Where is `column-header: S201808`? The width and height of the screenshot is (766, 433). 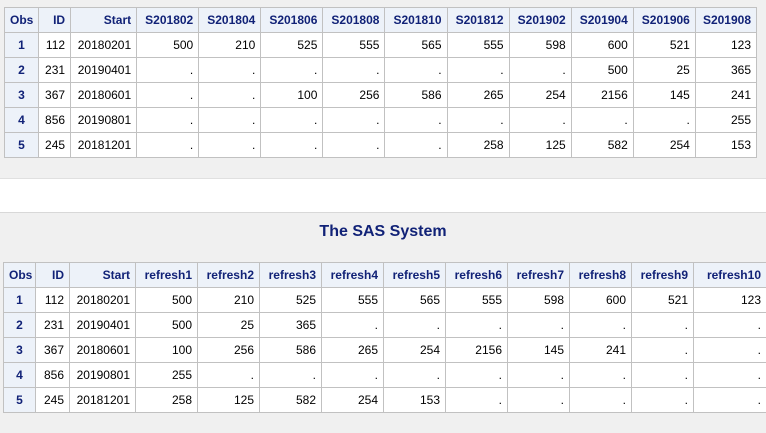
column-header: S201808 is located at coordinates (354, 20).